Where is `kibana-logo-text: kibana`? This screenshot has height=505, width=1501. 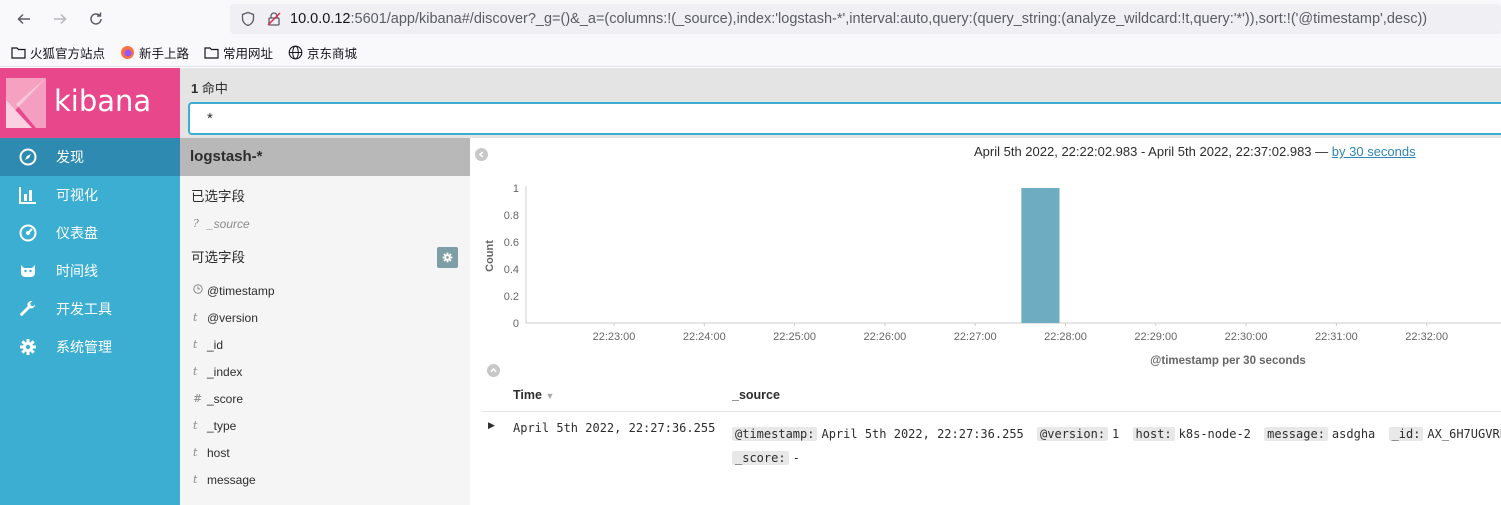 kibana-logo-text: kibana is located at coordinates (103, 101).